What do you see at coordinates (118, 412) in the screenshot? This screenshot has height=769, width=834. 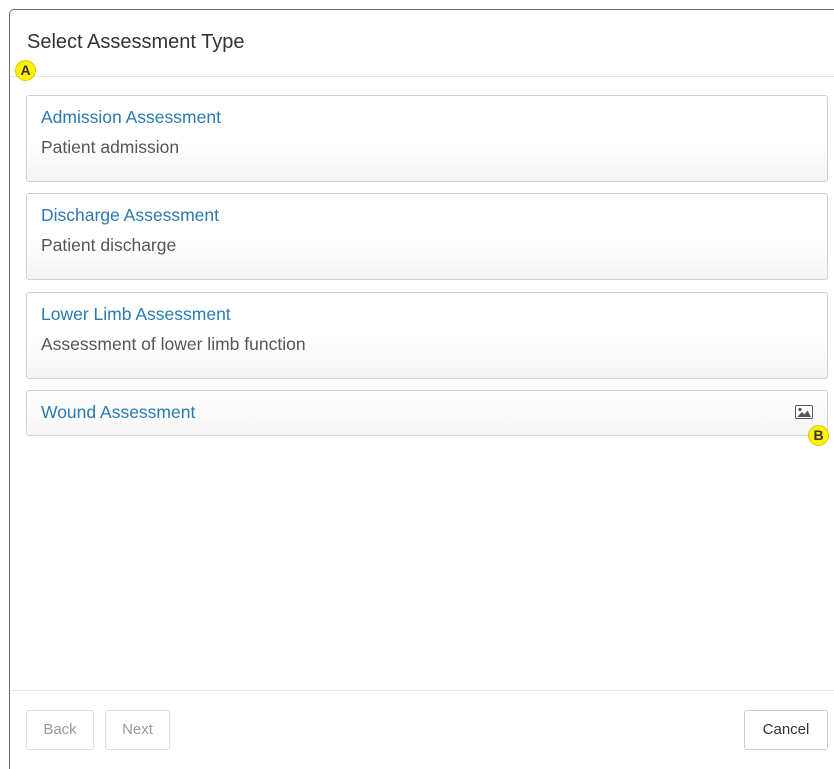 I see `assessment-title: Wound Assessment` at bounding box center [118, 412].